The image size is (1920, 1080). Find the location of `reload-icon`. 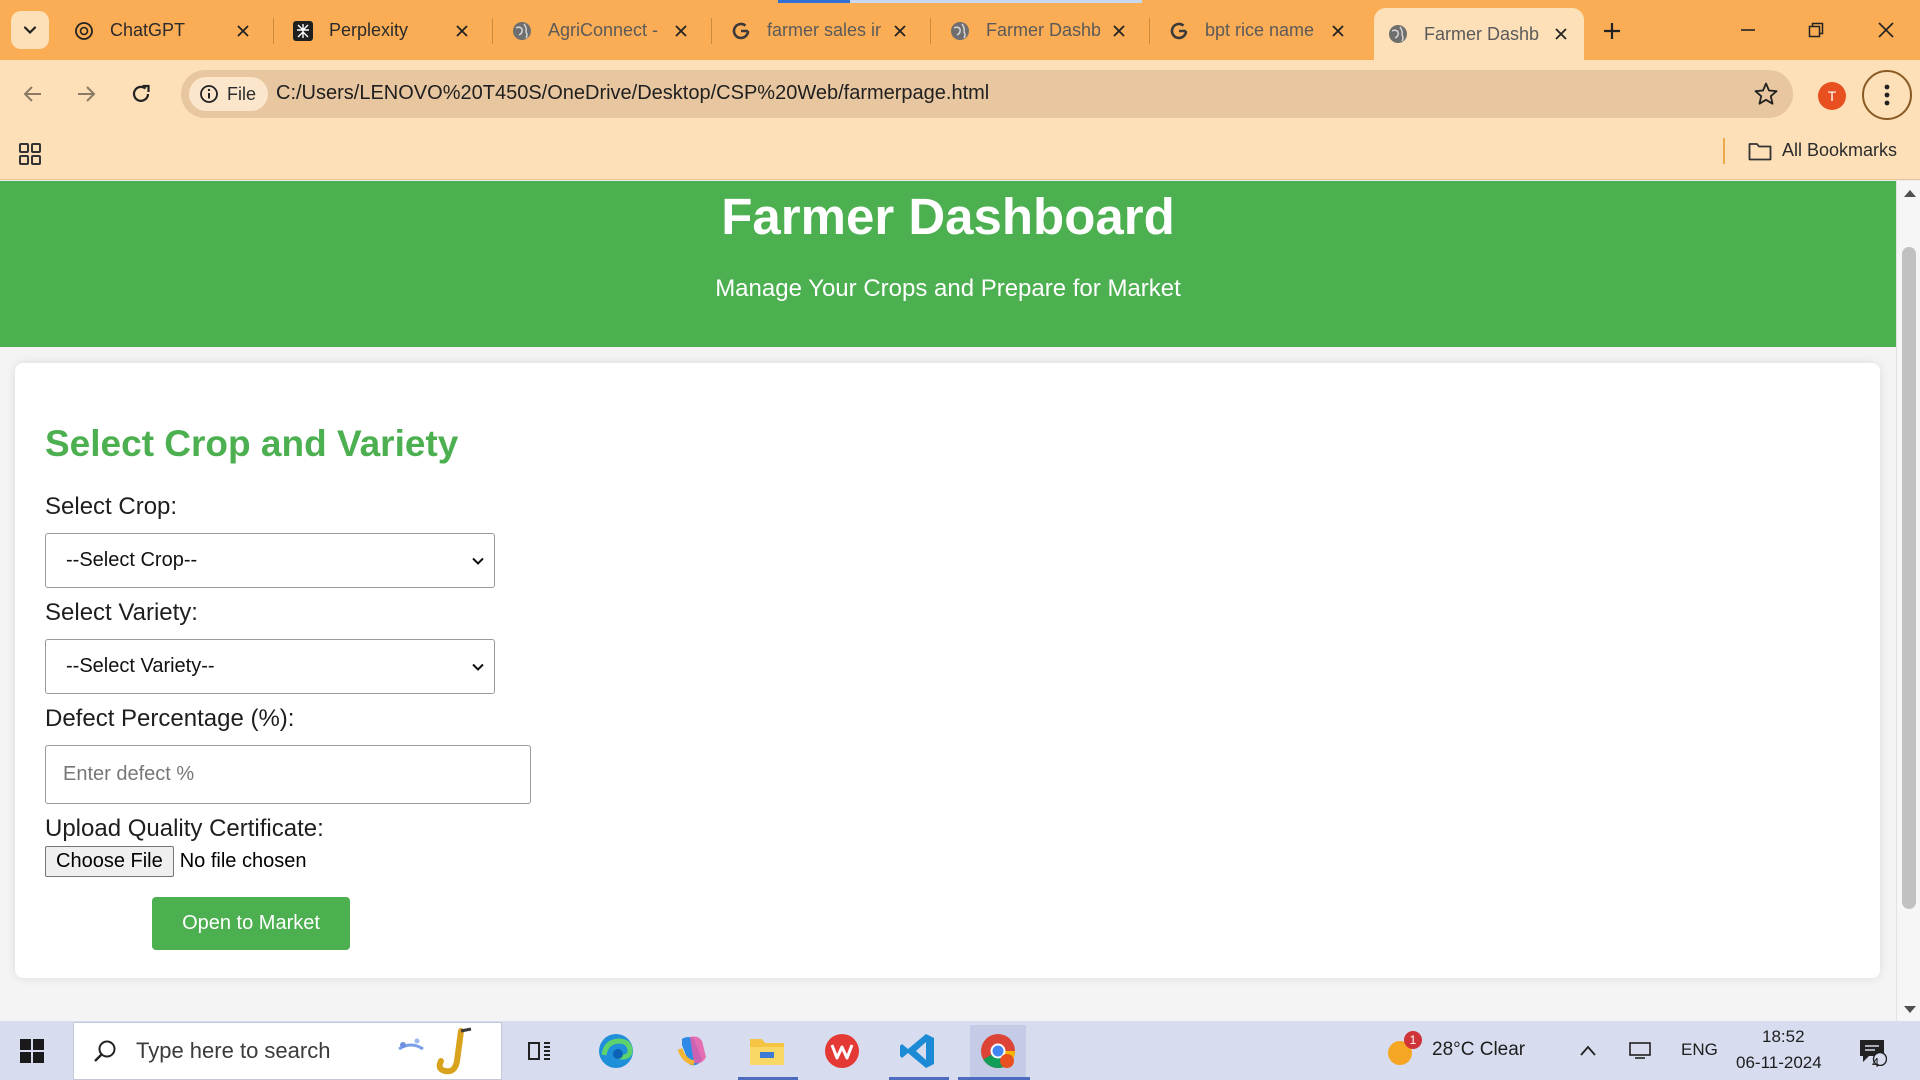

reload-icon is located at coordinates (141, 93).